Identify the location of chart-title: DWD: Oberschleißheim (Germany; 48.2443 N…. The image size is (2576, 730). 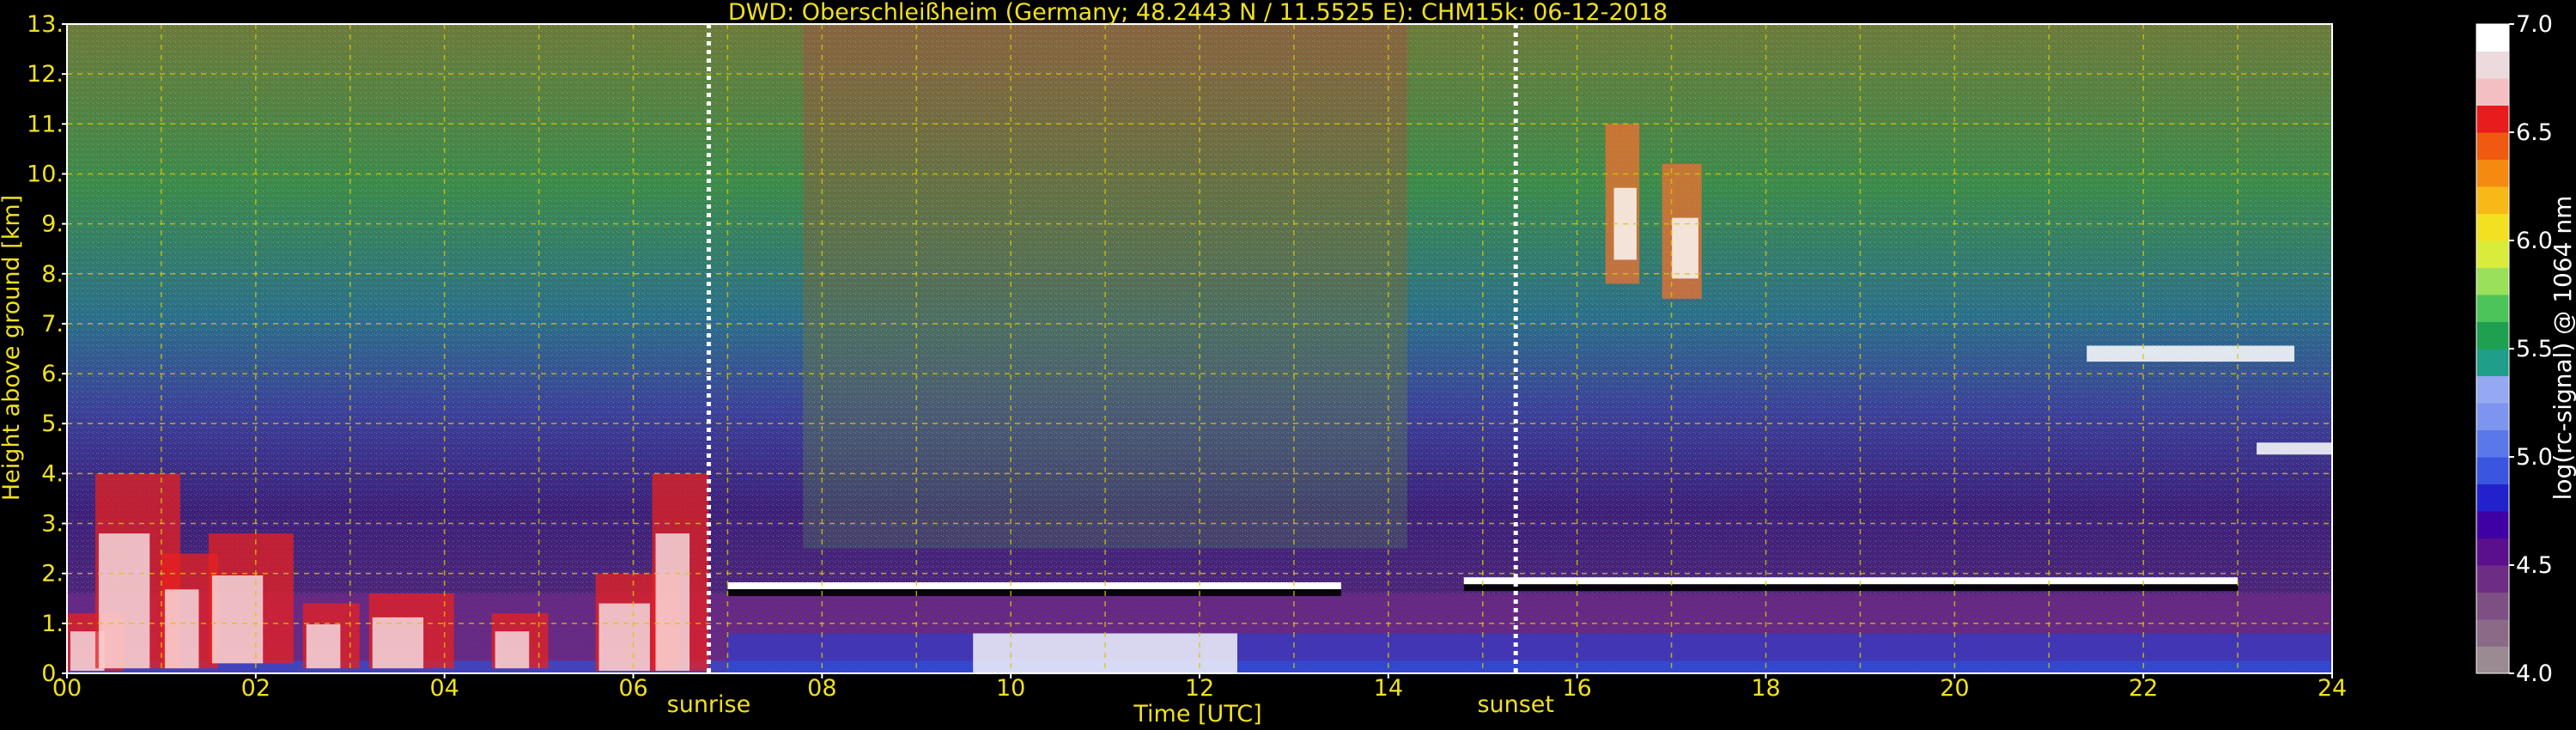
(1198, 13).